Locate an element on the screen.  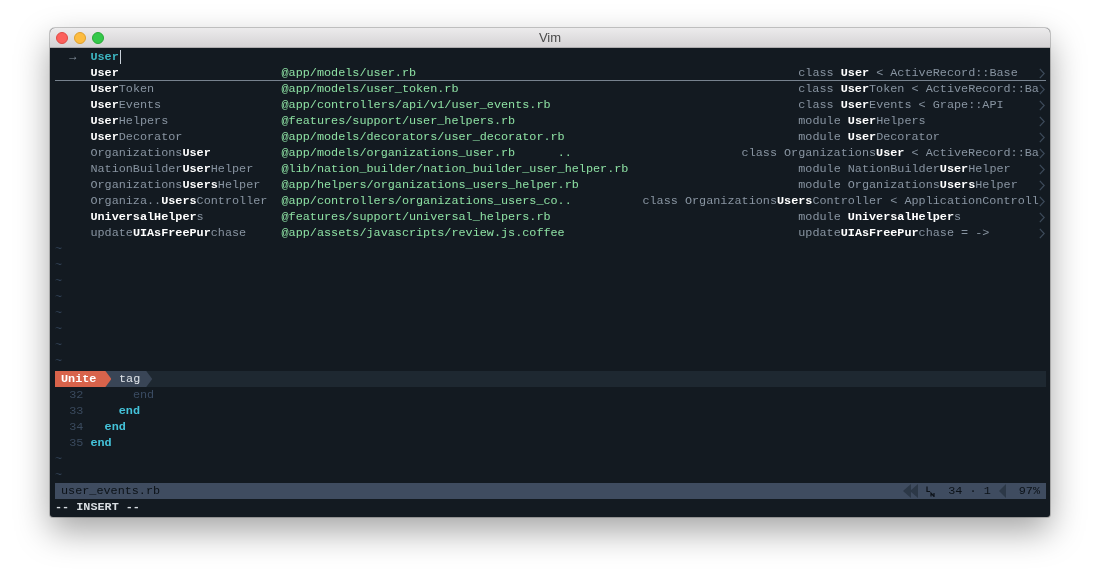
file-path: @lib/nation_builder/nation_builder_user_helper.rb is located at coordinates (455, 169).